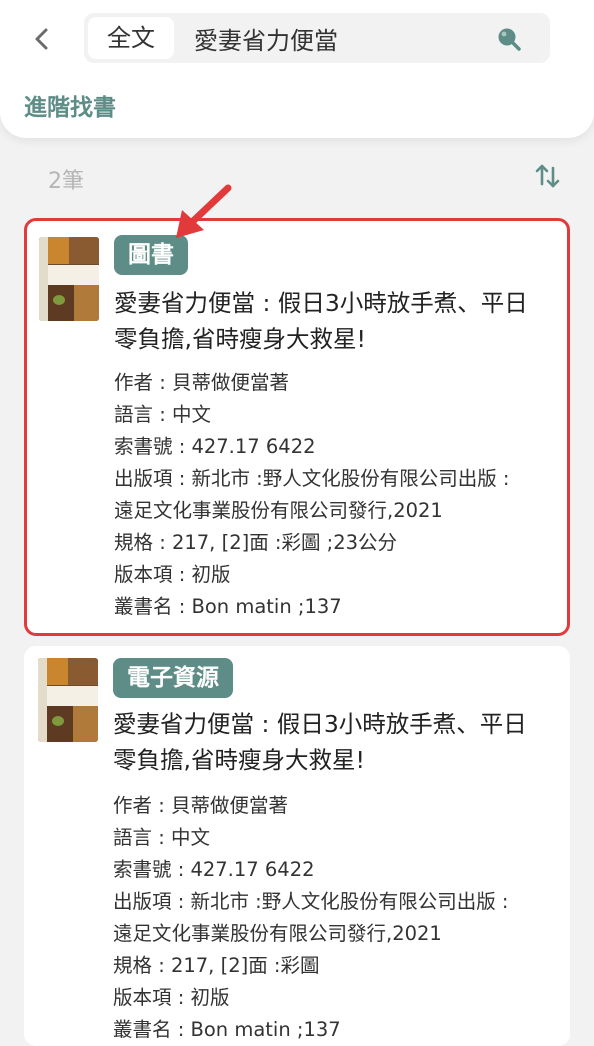 This screenshot has width=594, height=1046. What do you see at coordinates (131, 38) in the screenshot?
I see `search-scope-dropdown: 全文` at bounding box center [131, 38].